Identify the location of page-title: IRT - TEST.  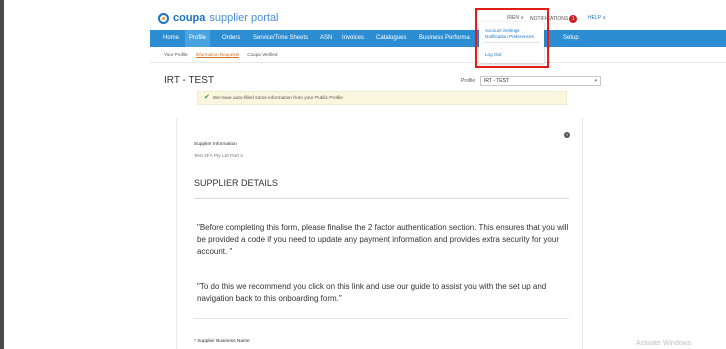
(189, 80).